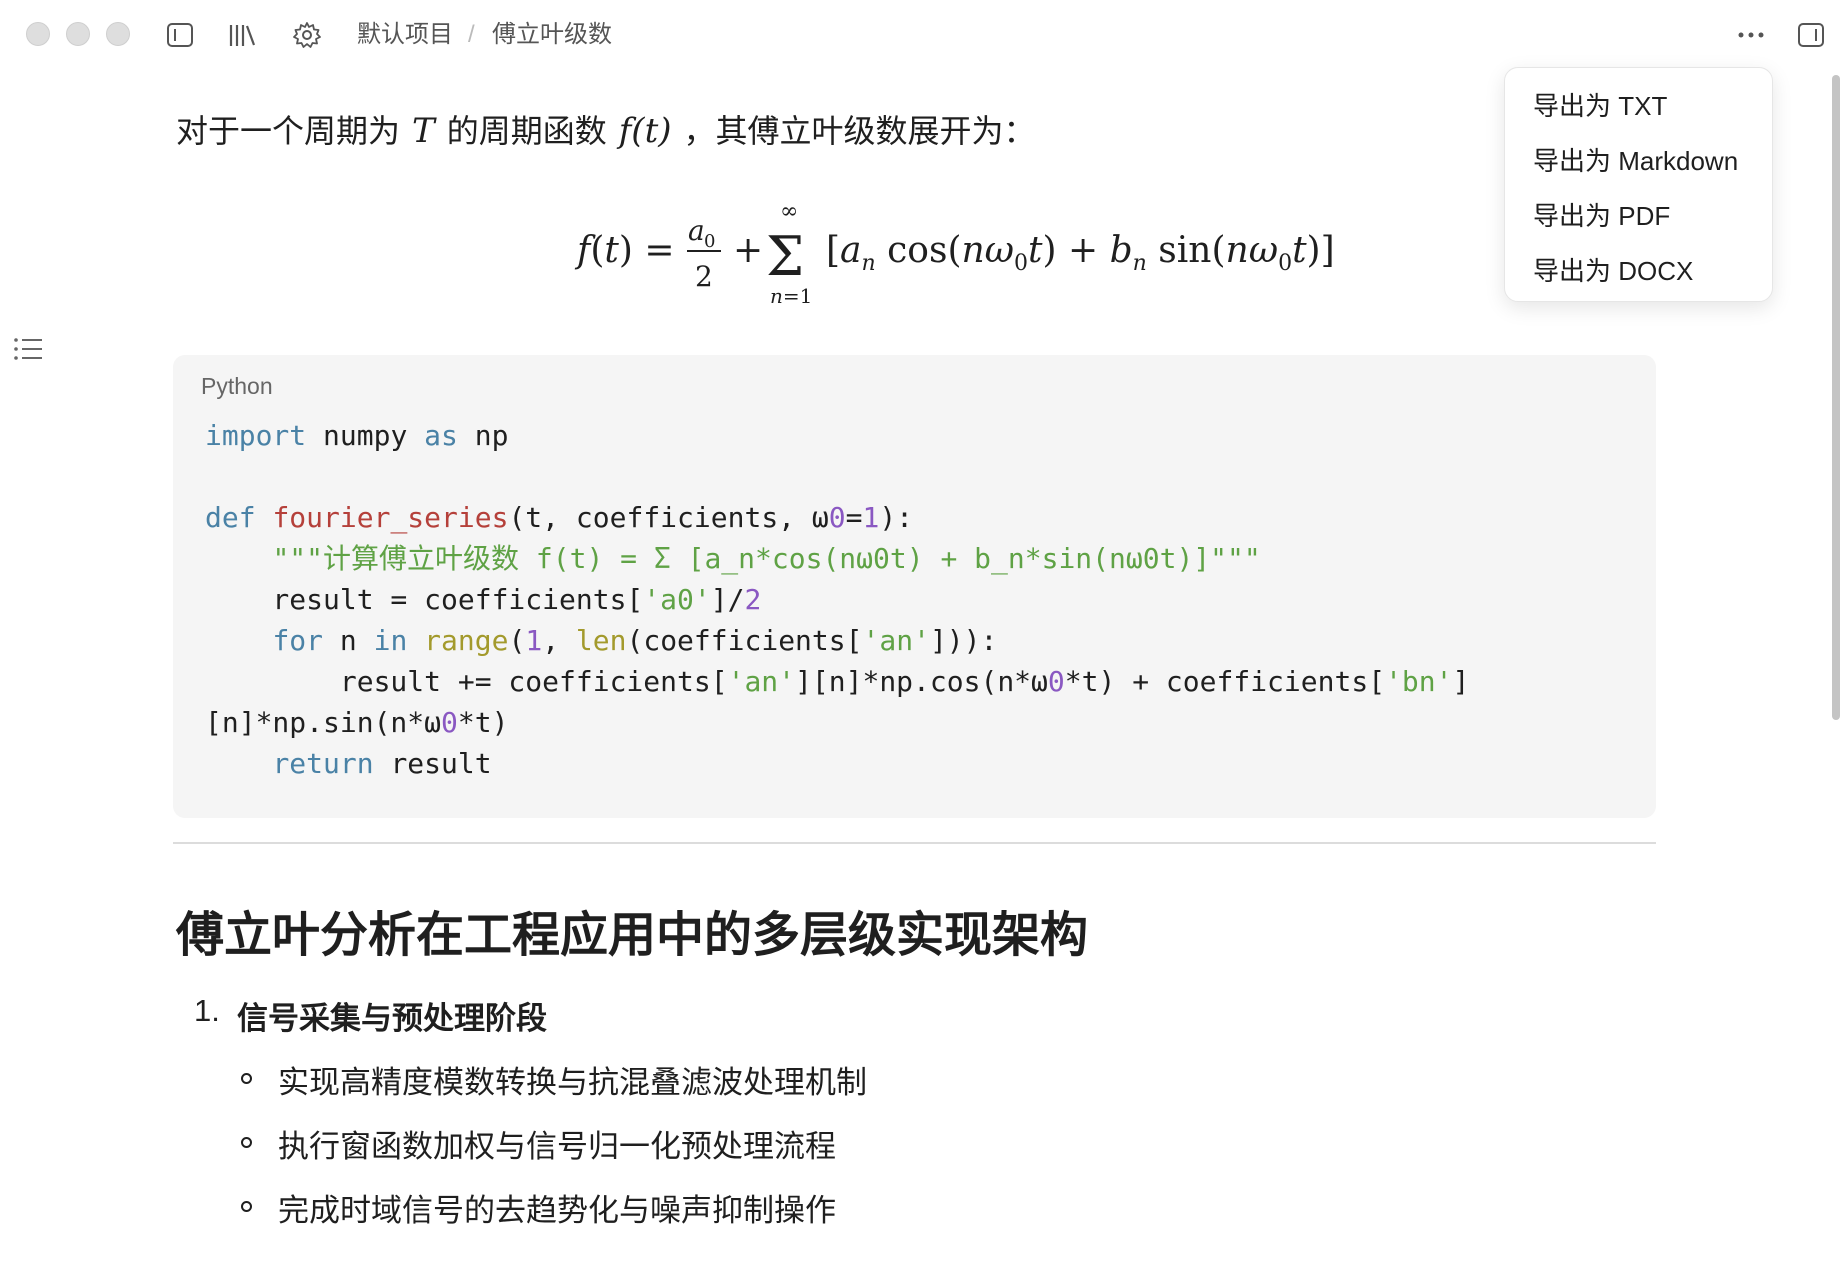 This screenshot has width=1846, height=1262. I want to click on svg-text: n=1, so click(791, 296).